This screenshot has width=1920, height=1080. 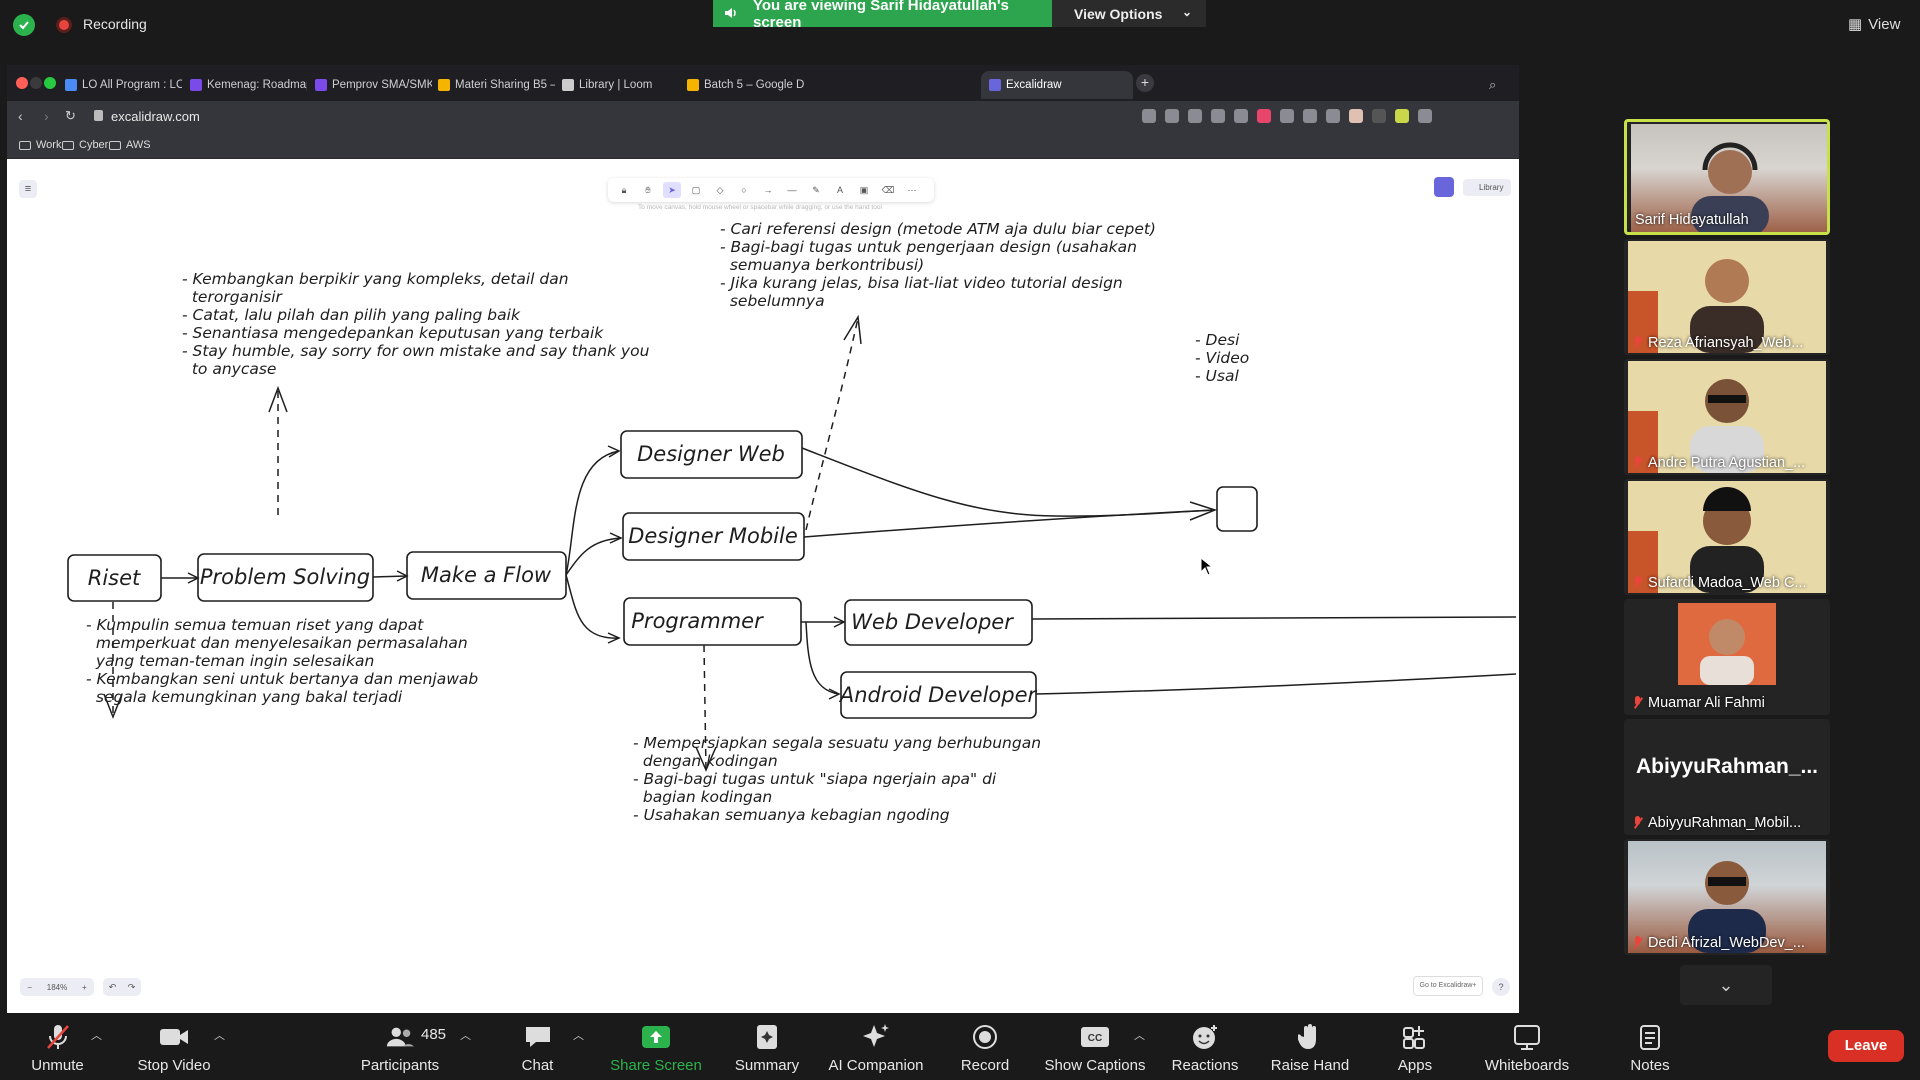 What do you see at coordinates (864, 190) in the screenshot?
I see `image-tool-icon: ▣` at bounding box center [864, 190].